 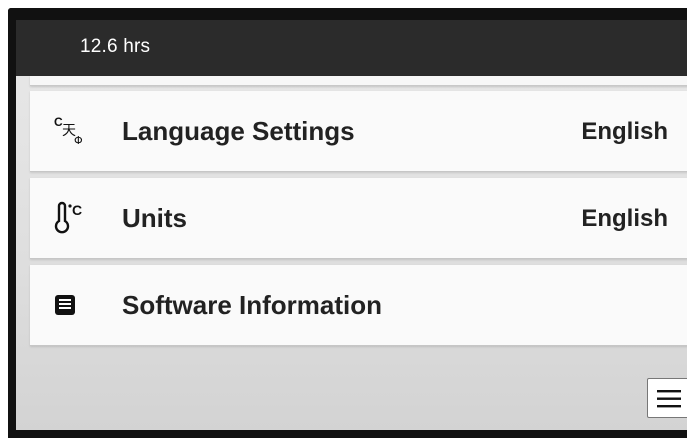 I want to click on hamburger-menu-icon, so click(x=669, y=399).